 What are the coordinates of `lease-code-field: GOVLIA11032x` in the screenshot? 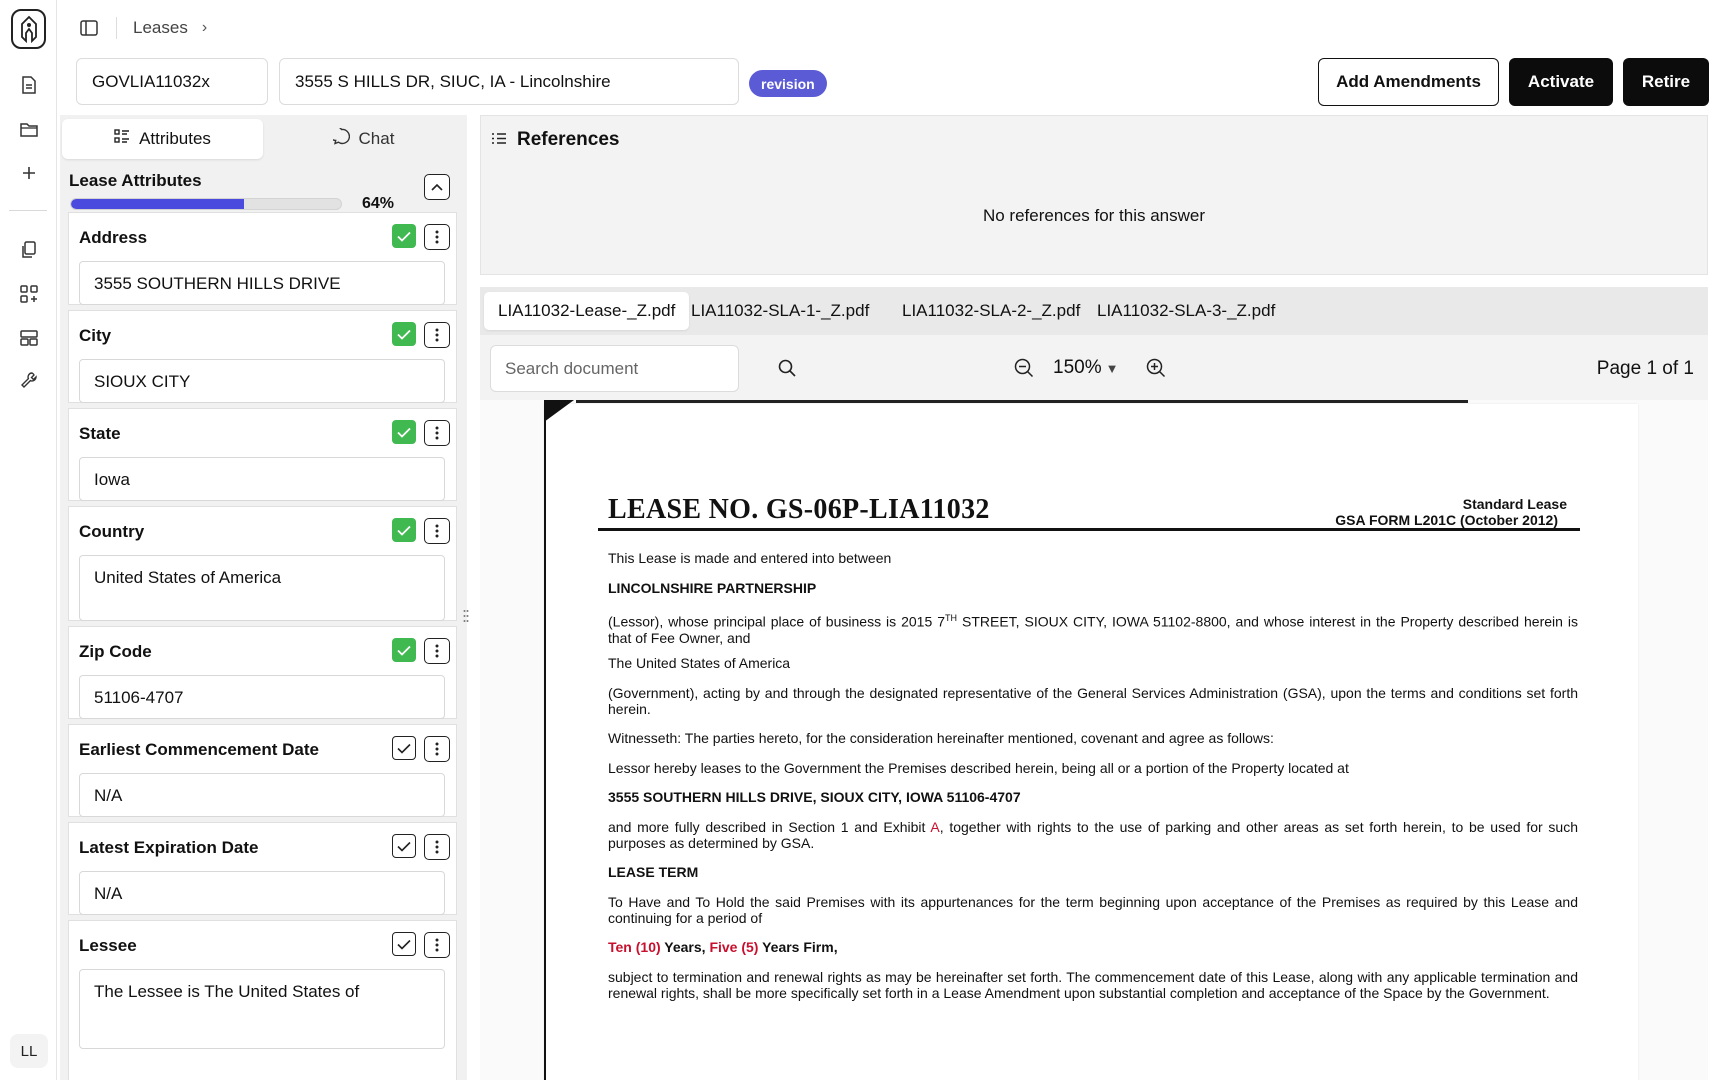 It's located at (172, 81).